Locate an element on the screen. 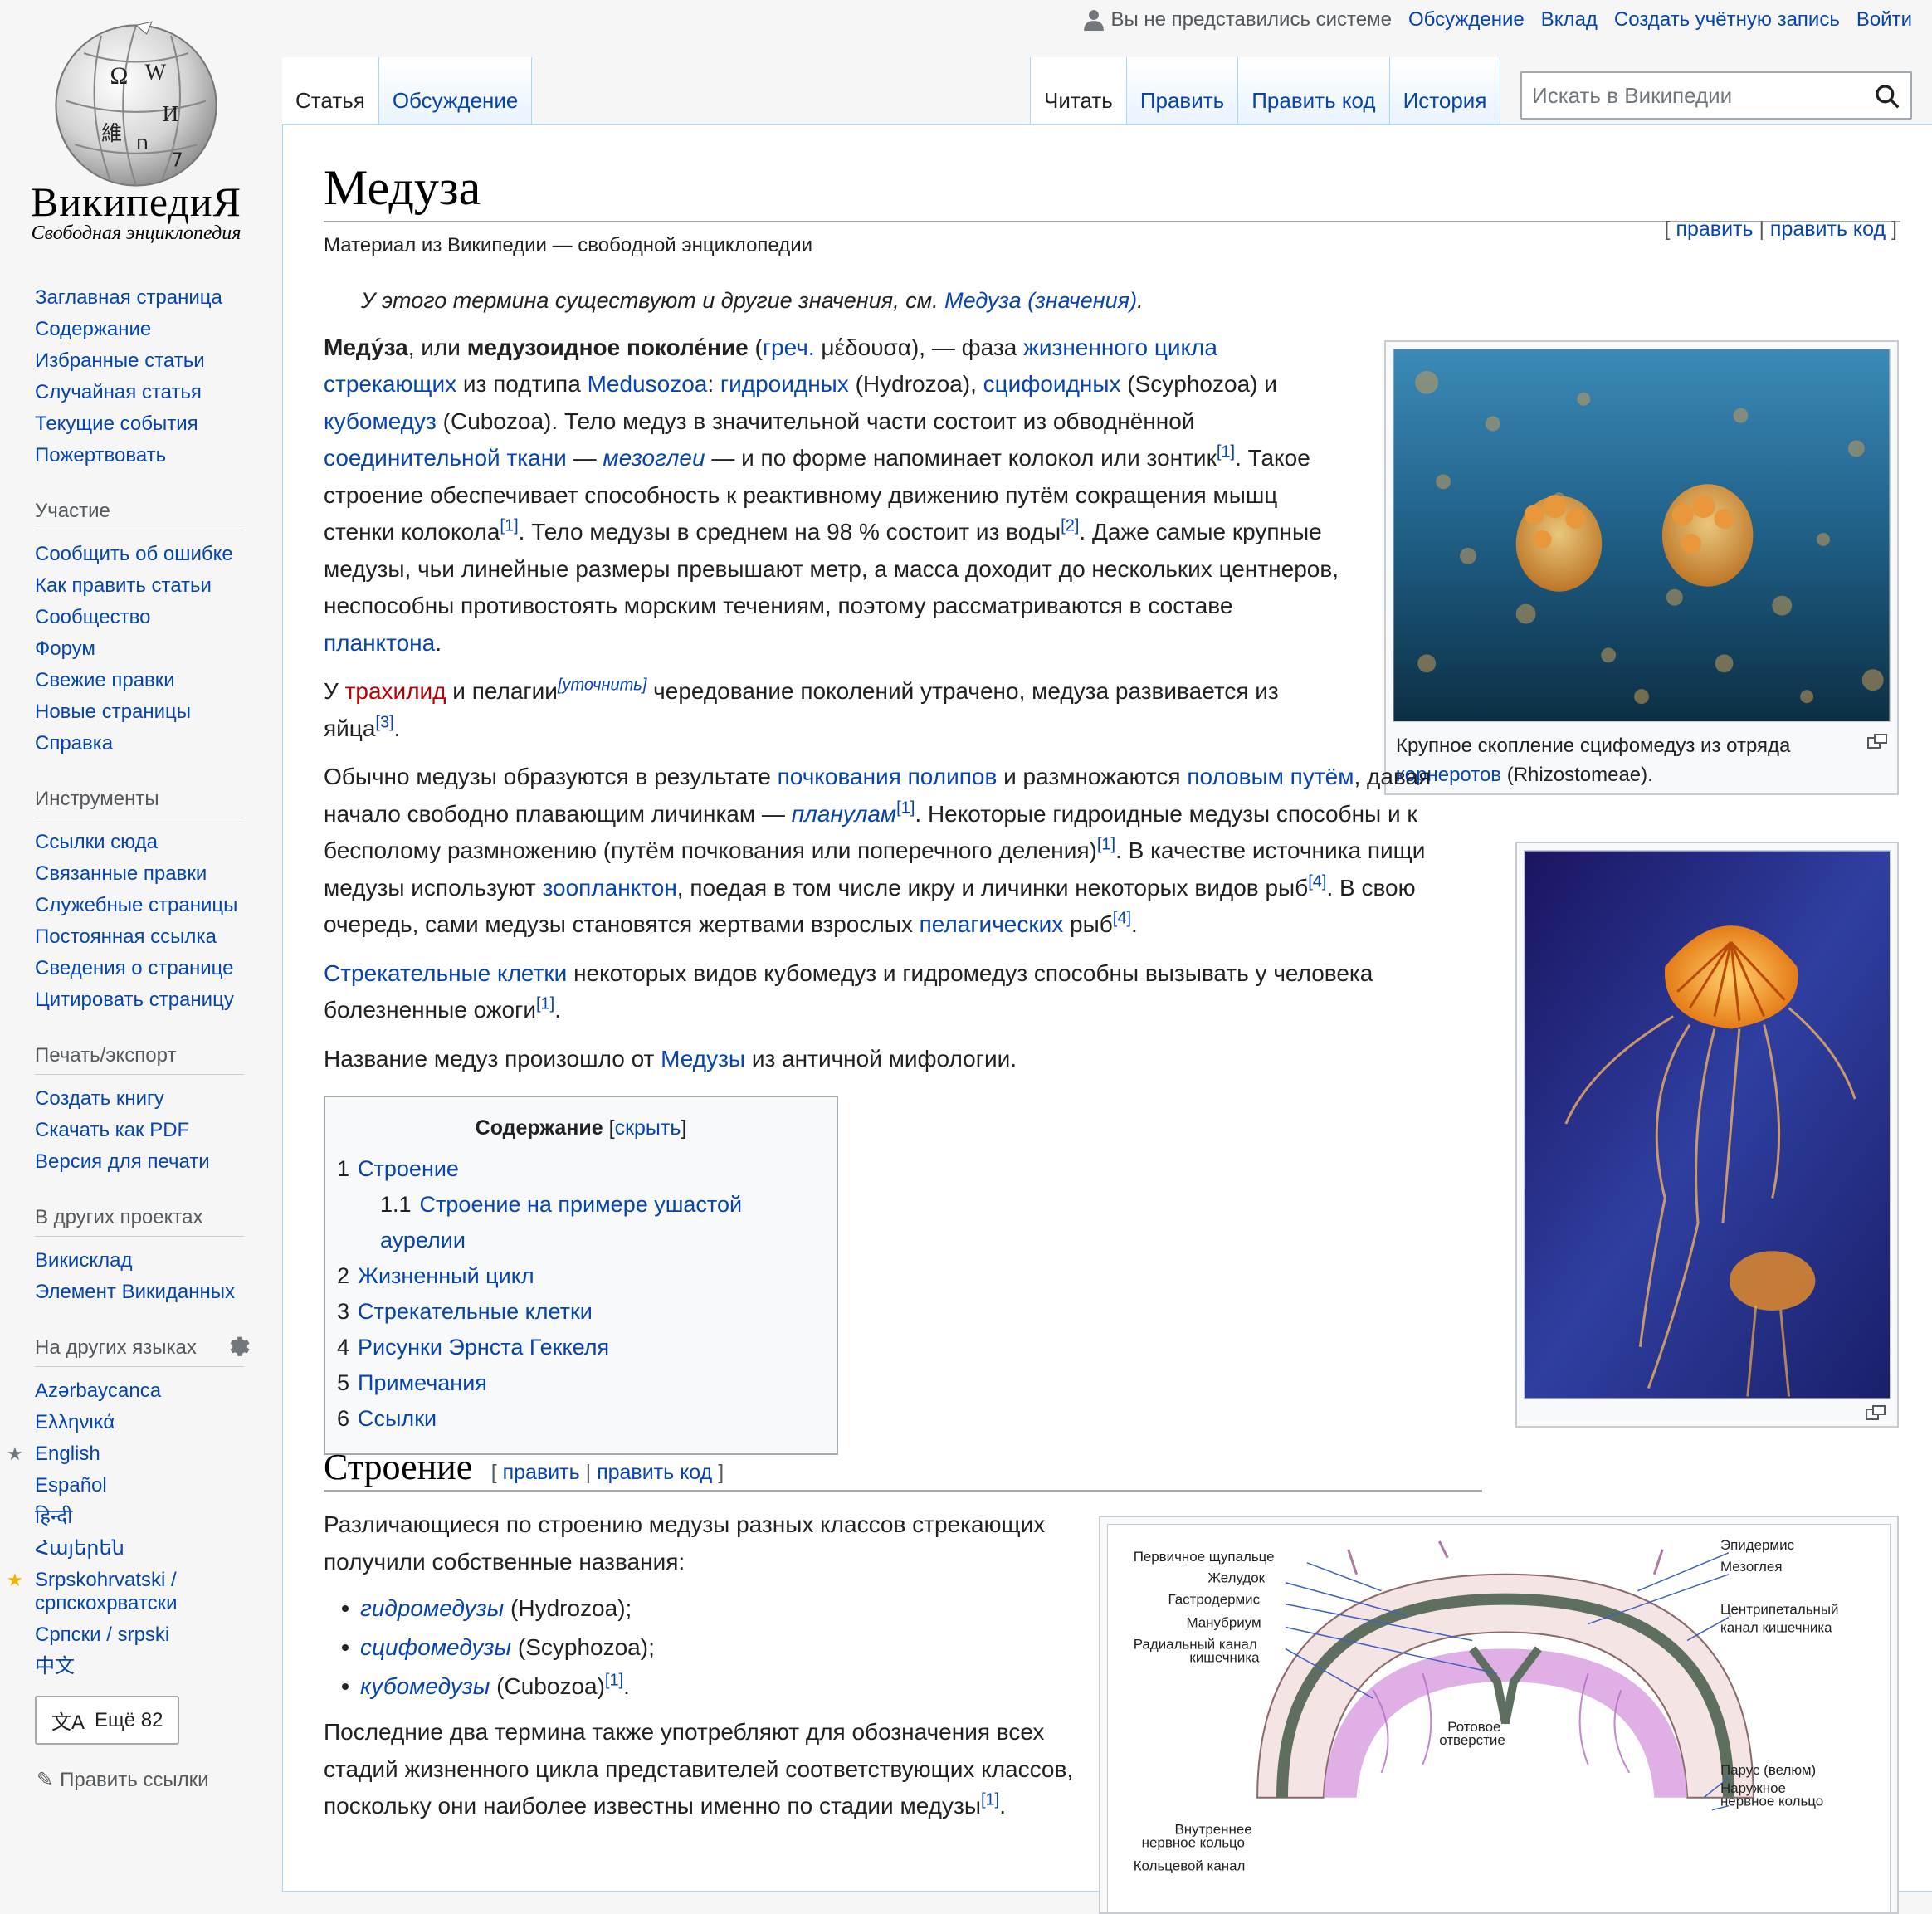 This screenshot has width=1932, height=1914. lang-en: English is located at coordinates (68, 1454).